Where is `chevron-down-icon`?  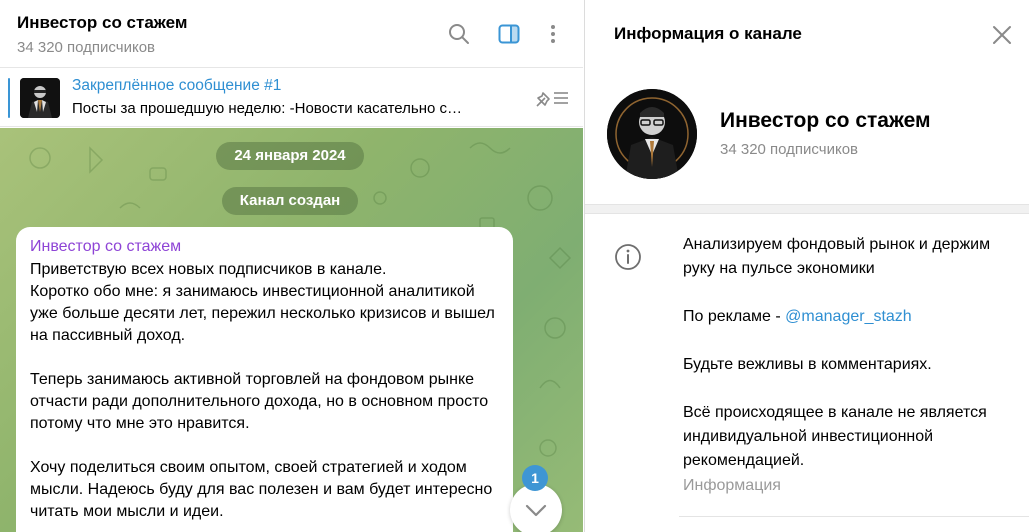
chevron-down-icon is located at coordinates (536, 510).